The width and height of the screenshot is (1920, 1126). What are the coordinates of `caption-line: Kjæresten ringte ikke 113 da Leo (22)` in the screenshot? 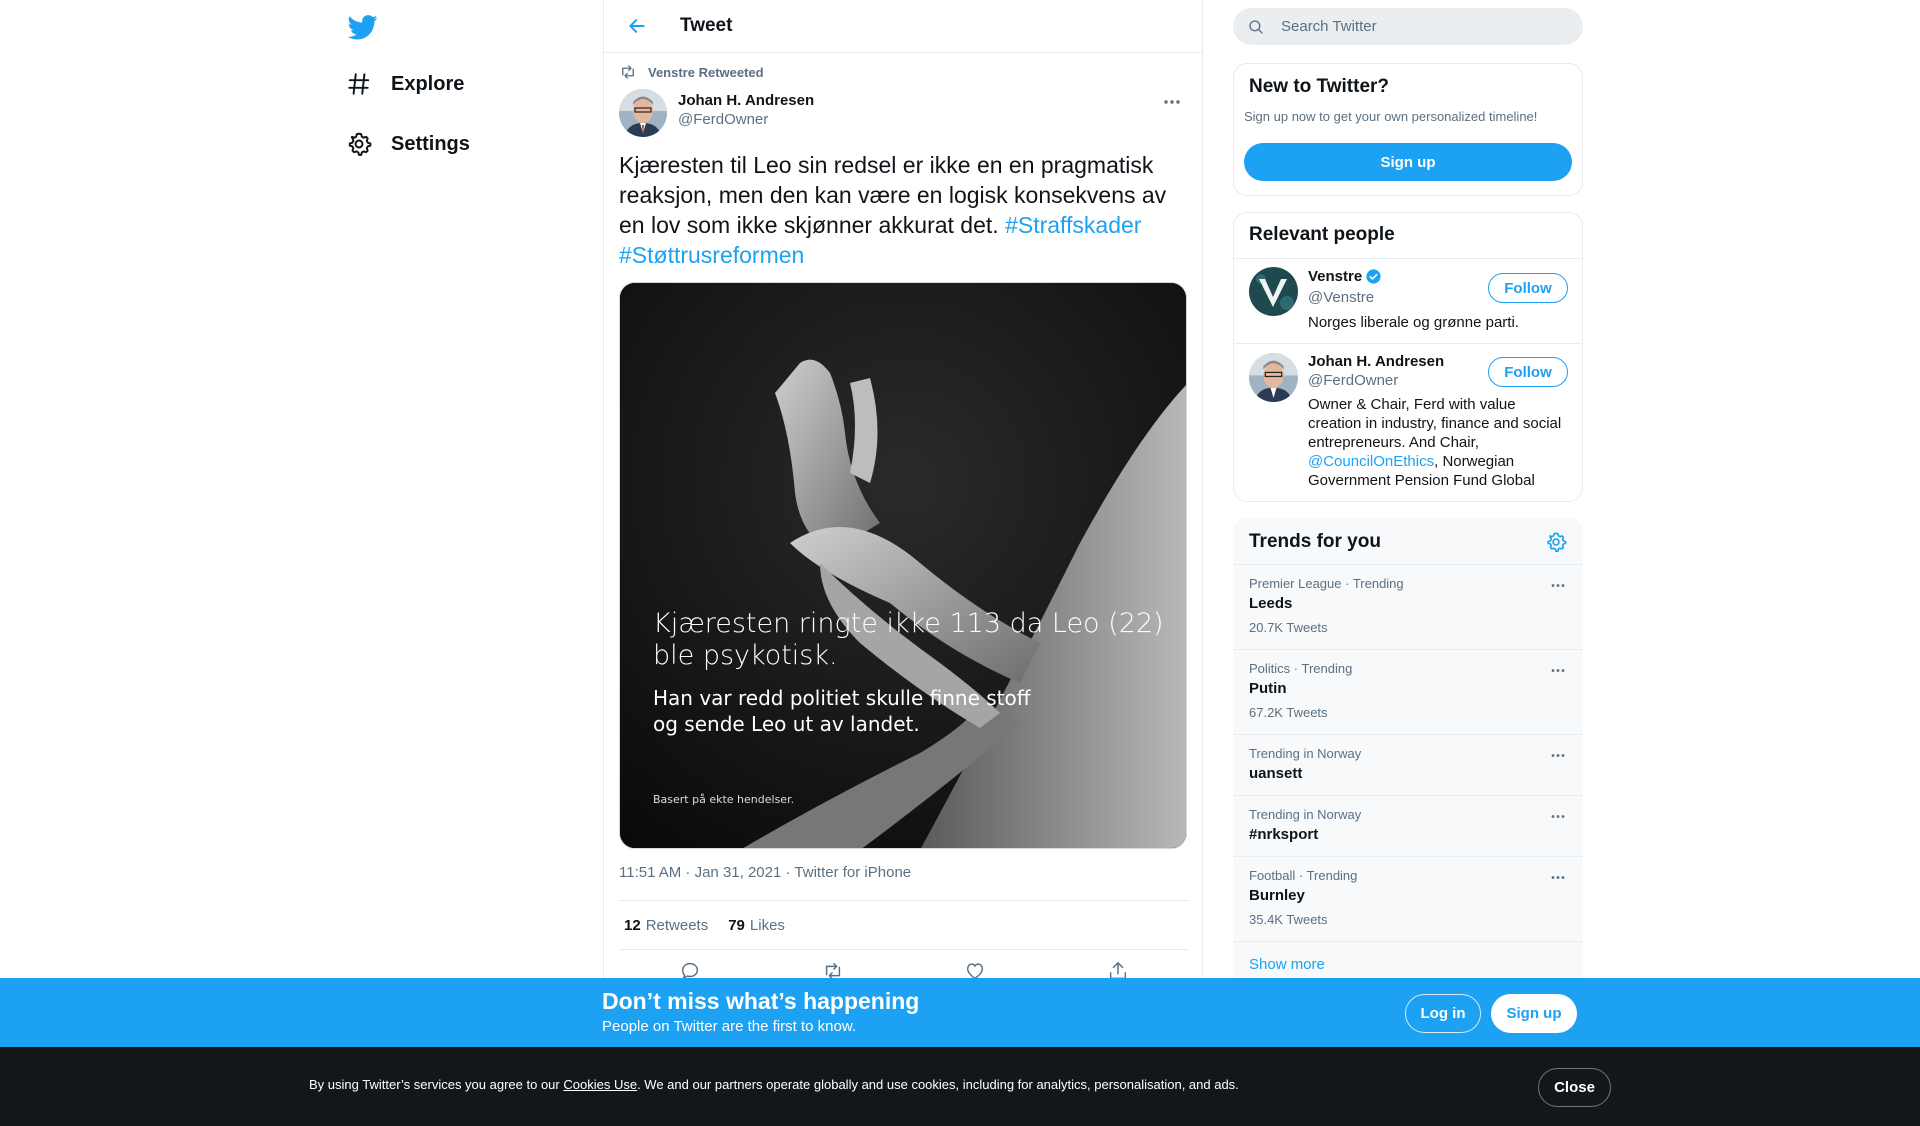 It's located at (908, 623).